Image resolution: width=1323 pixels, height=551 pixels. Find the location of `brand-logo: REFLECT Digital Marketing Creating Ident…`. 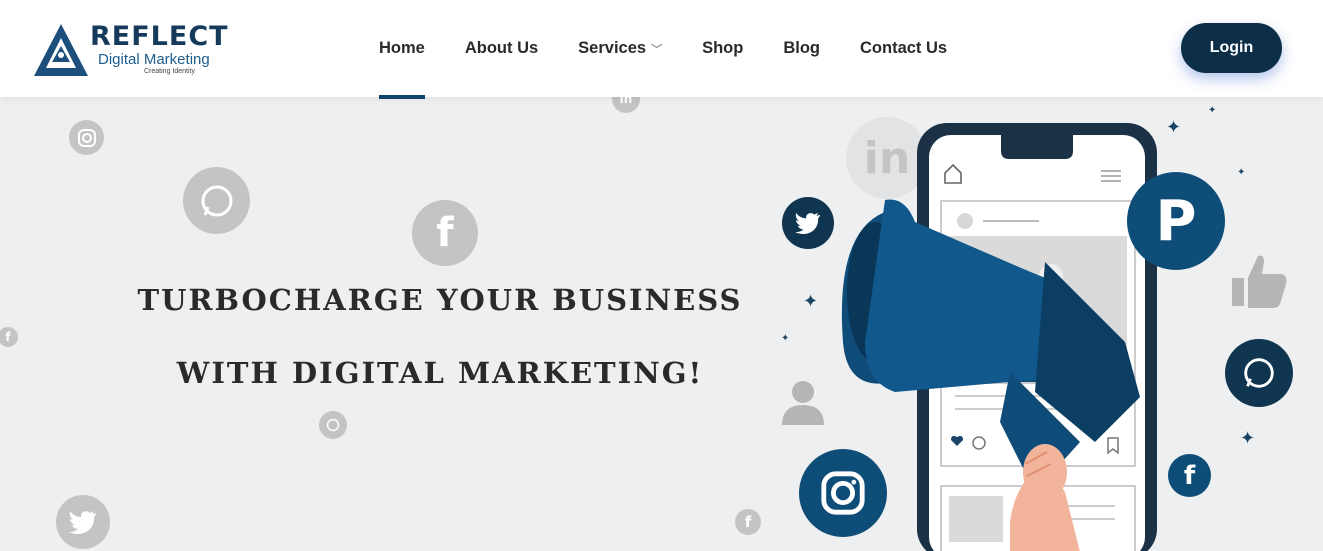

brand-logo: REFLECT Digital Marketing Creating Ident… is located at coordinates (132, 50).